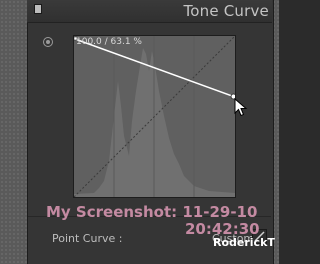 This screenshot has height=264, width=320. What do you see at coordinates (38, 9) in the screenshot?
I see `square-toggle-icon` at bounding box center [38, 9].